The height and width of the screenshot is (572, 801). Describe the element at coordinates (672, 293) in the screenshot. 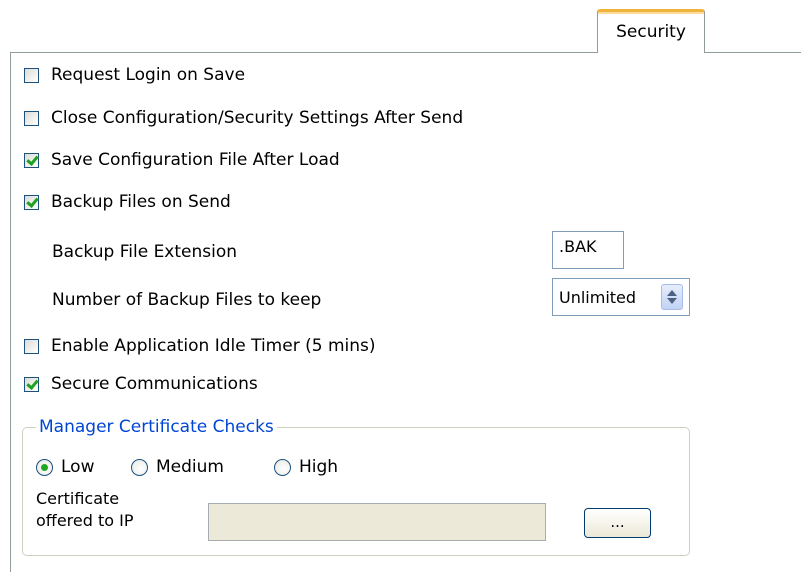

I see `chevron-up-icon` at that location.